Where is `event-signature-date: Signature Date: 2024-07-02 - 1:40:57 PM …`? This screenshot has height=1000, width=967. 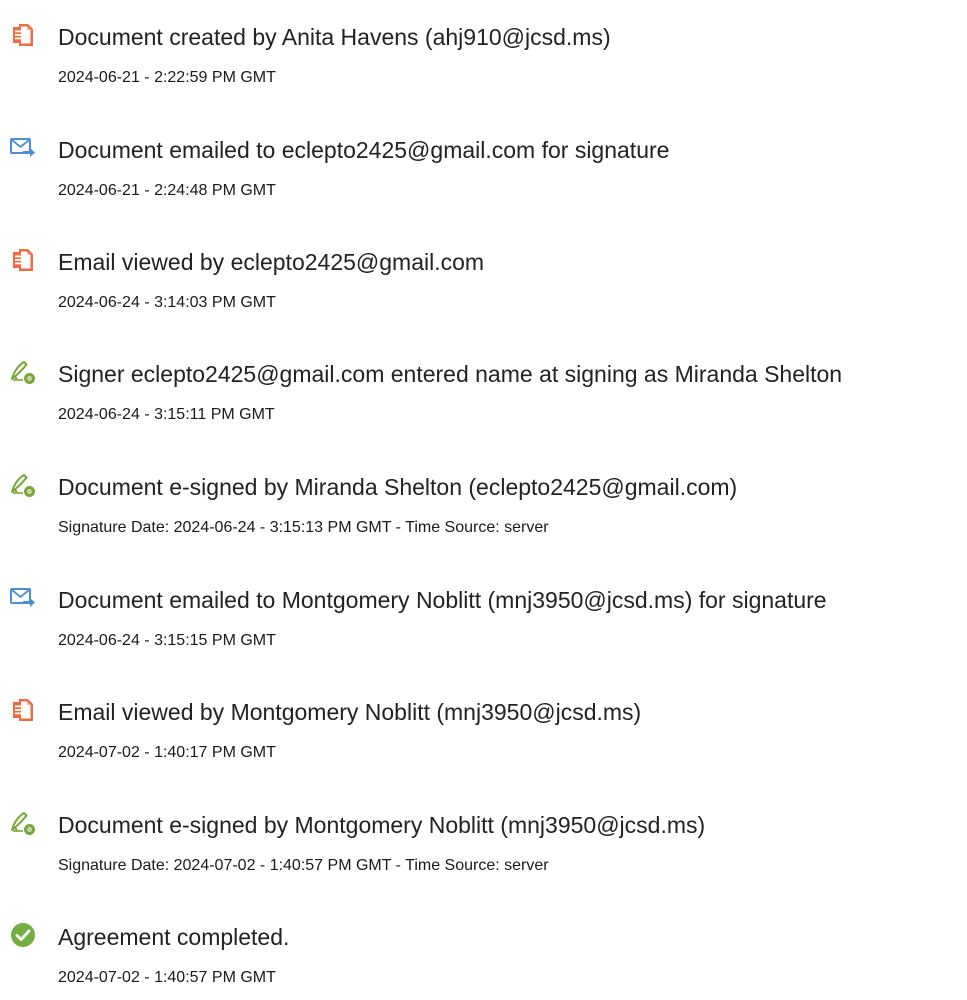 event-signature-date: Signature Date: 2024-07-02 - 1:40:57 PM … is located at coordinates (303, 865).